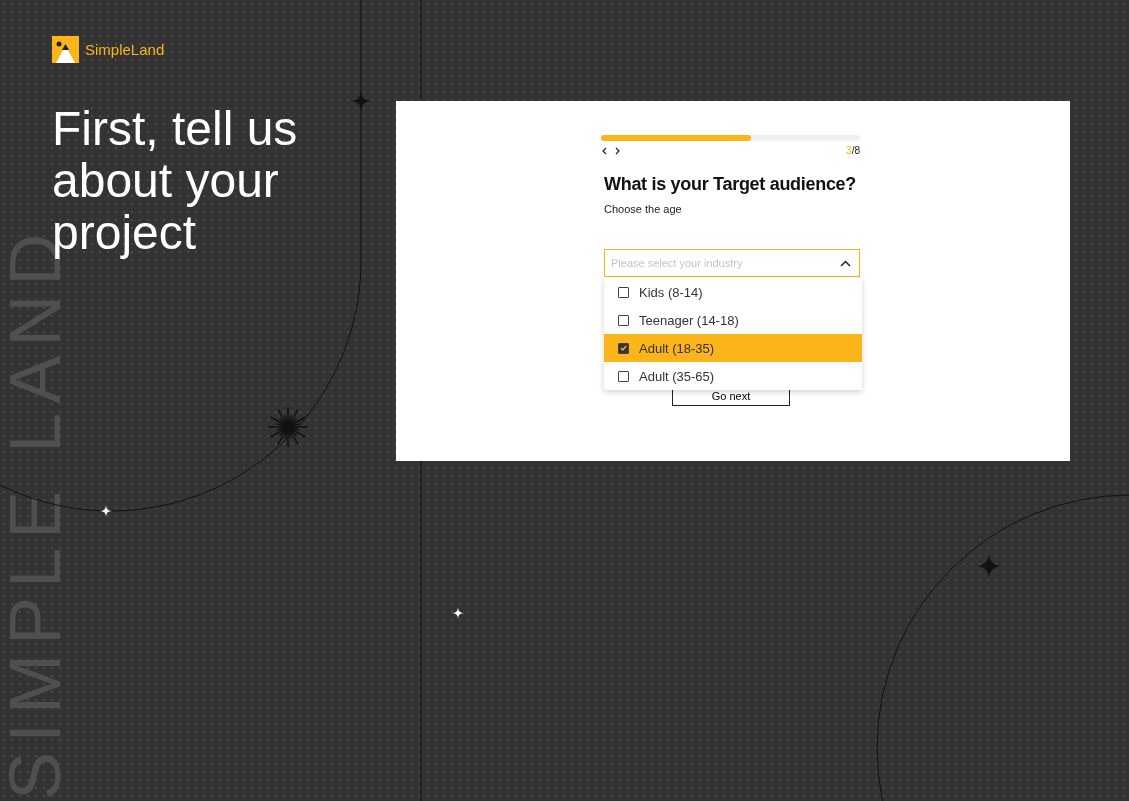 This screenshot has width=1129, height=801. I want to click on current-step: 3, so click(849, 150).